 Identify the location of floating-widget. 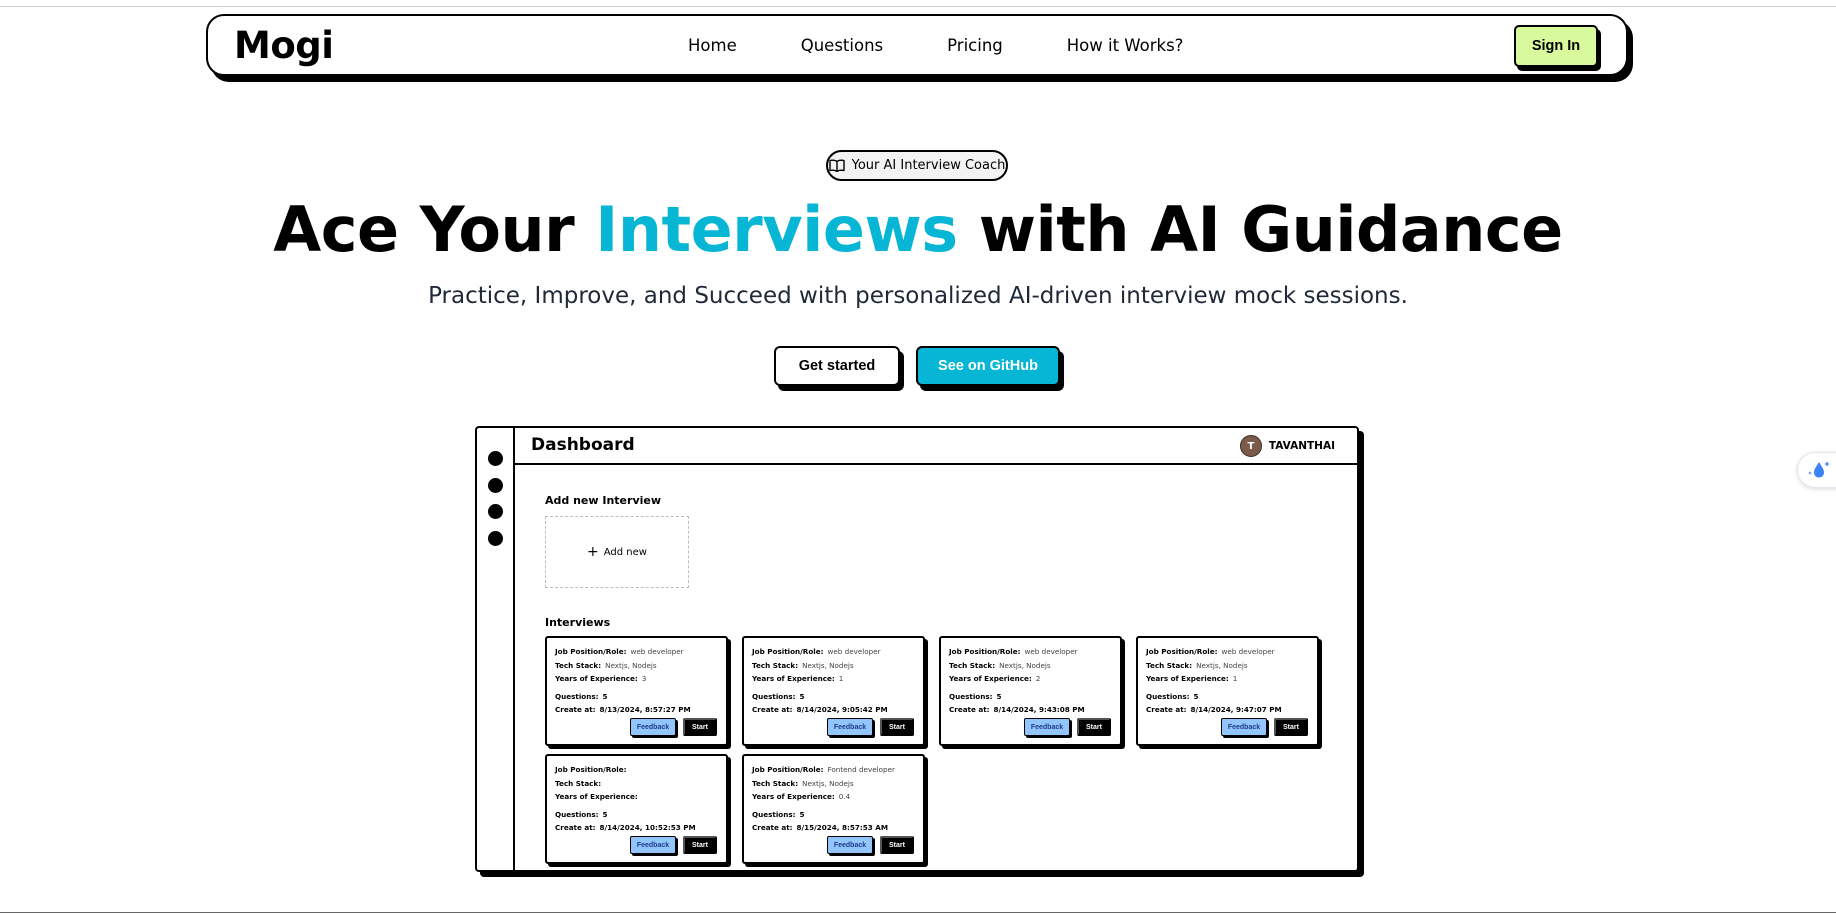
(1816, 470).